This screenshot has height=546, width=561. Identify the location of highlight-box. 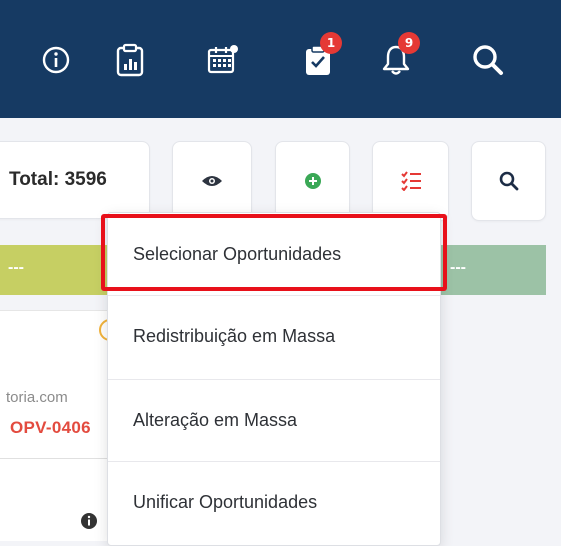
(274, 252).